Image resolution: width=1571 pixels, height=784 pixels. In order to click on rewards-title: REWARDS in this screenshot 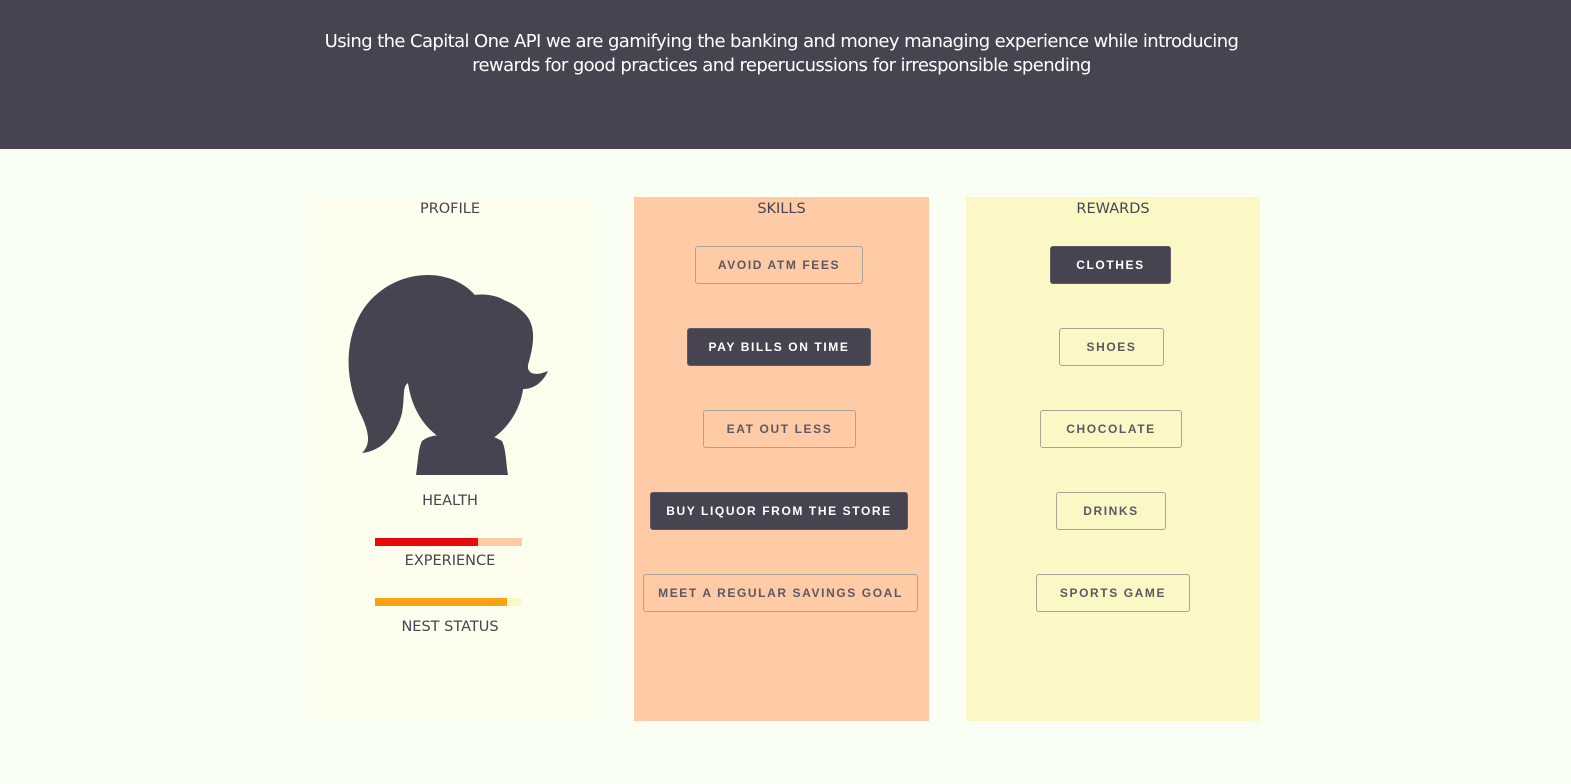, I will do `click(1113, 209)`.